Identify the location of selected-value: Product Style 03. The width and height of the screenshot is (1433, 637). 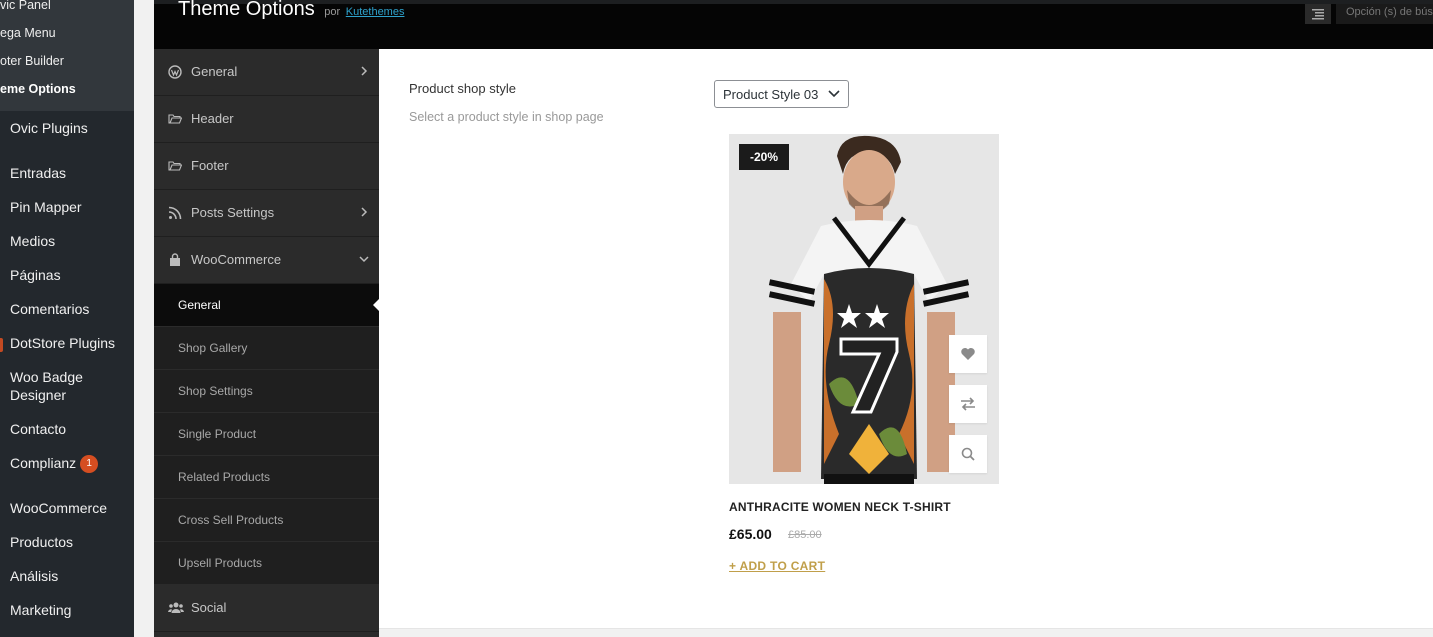
(771, 94).